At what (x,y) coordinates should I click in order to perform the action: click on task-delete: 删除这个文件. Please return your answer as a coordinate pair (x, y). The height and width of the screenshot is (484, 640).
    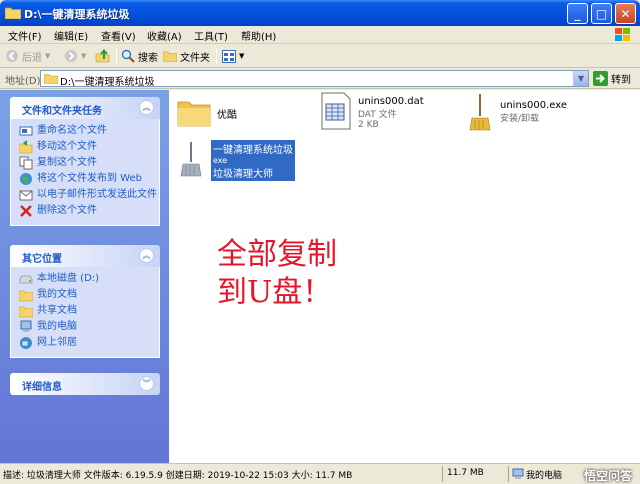
    Looking at the image, I should click on (89, 213).